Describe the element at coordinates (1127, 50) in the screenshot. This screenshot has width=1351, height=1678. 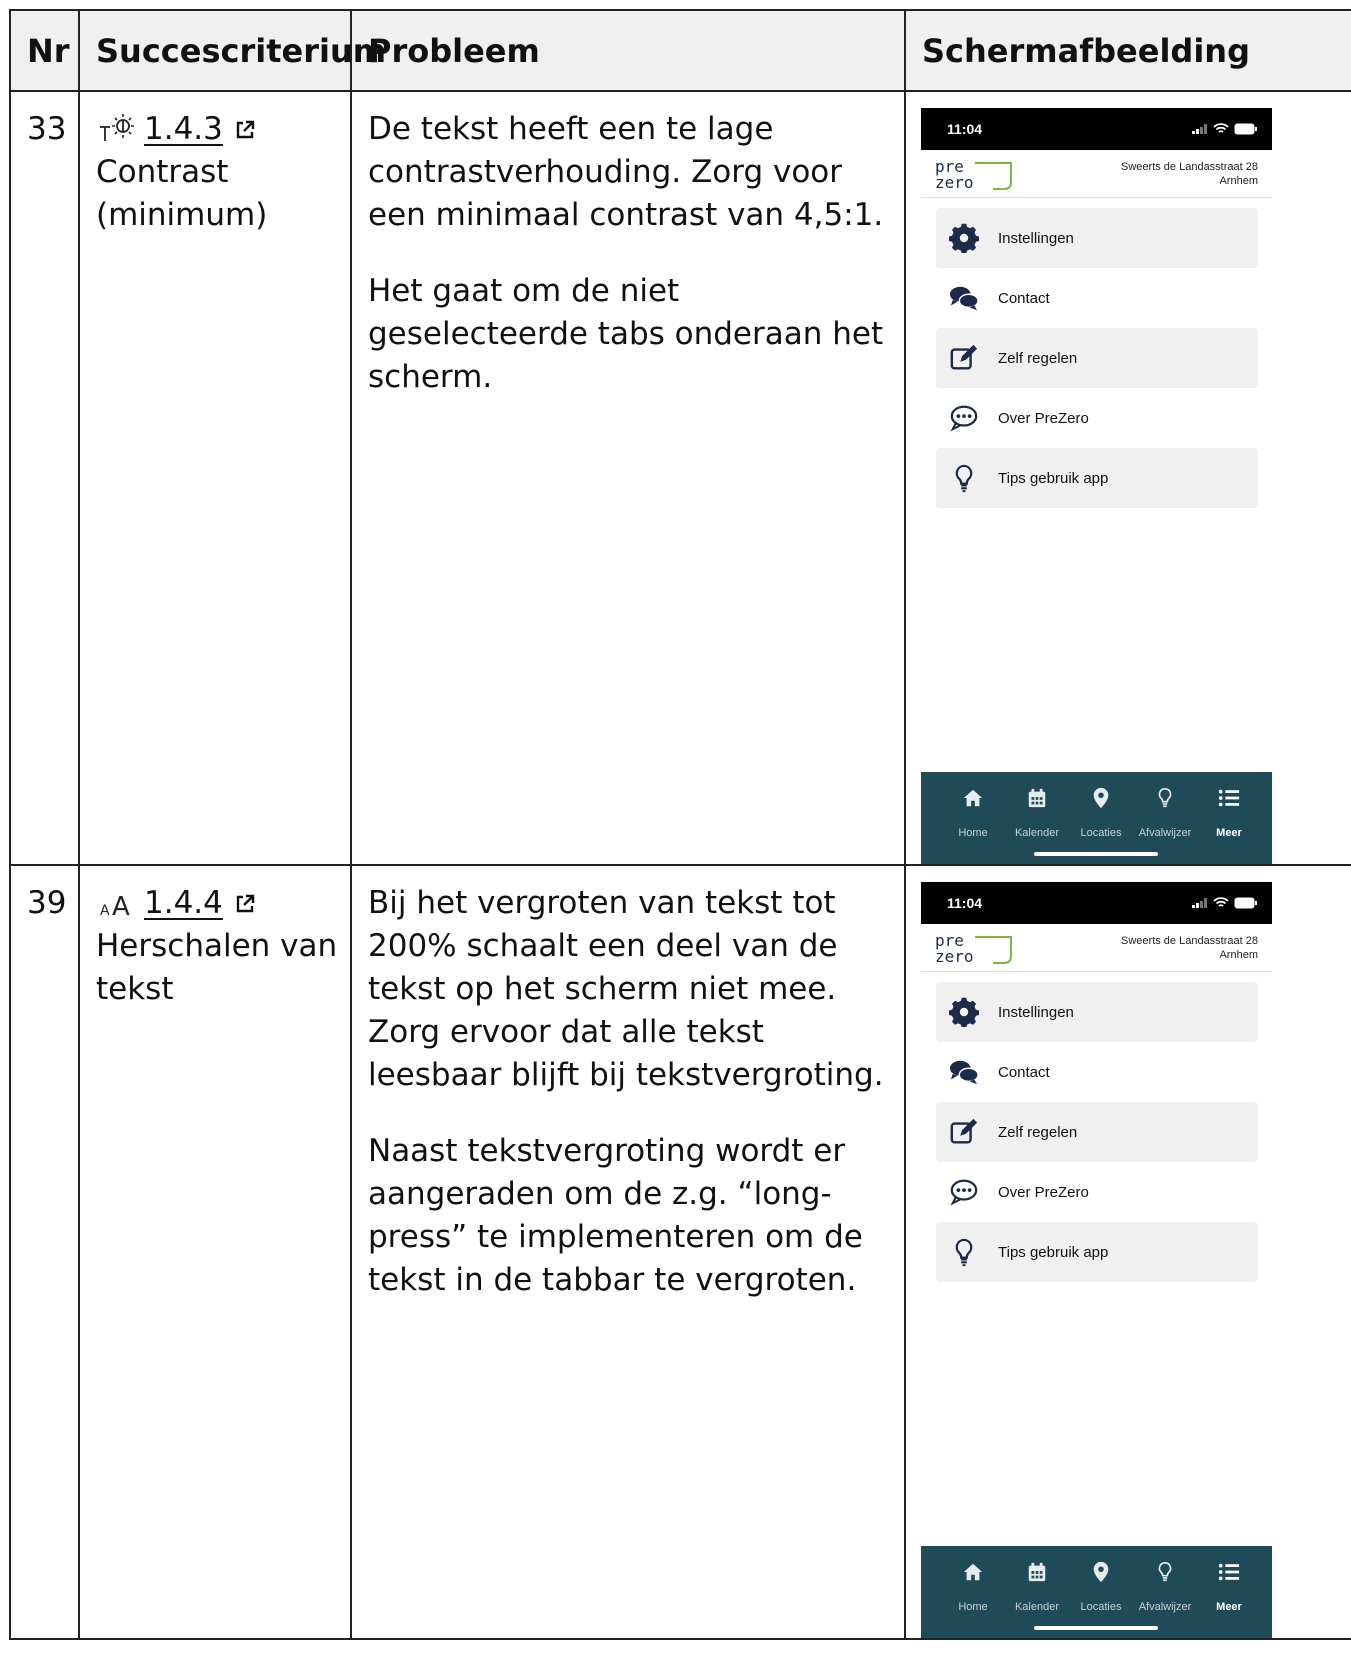
I see `header-screenshot: Schermafbeelding` at that location.